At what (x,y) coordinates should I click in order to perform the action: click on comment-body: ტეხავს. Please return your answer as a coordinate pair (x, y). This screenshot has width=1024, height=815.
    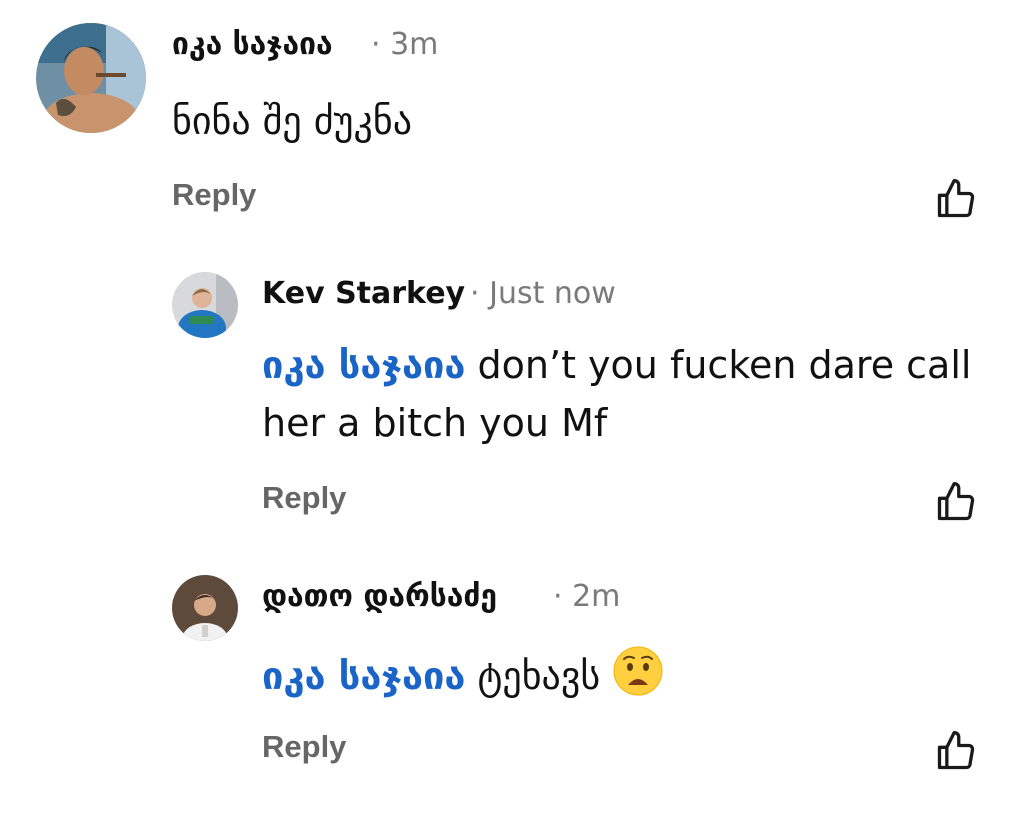
    Looking at the image, I should click on (539, 676).